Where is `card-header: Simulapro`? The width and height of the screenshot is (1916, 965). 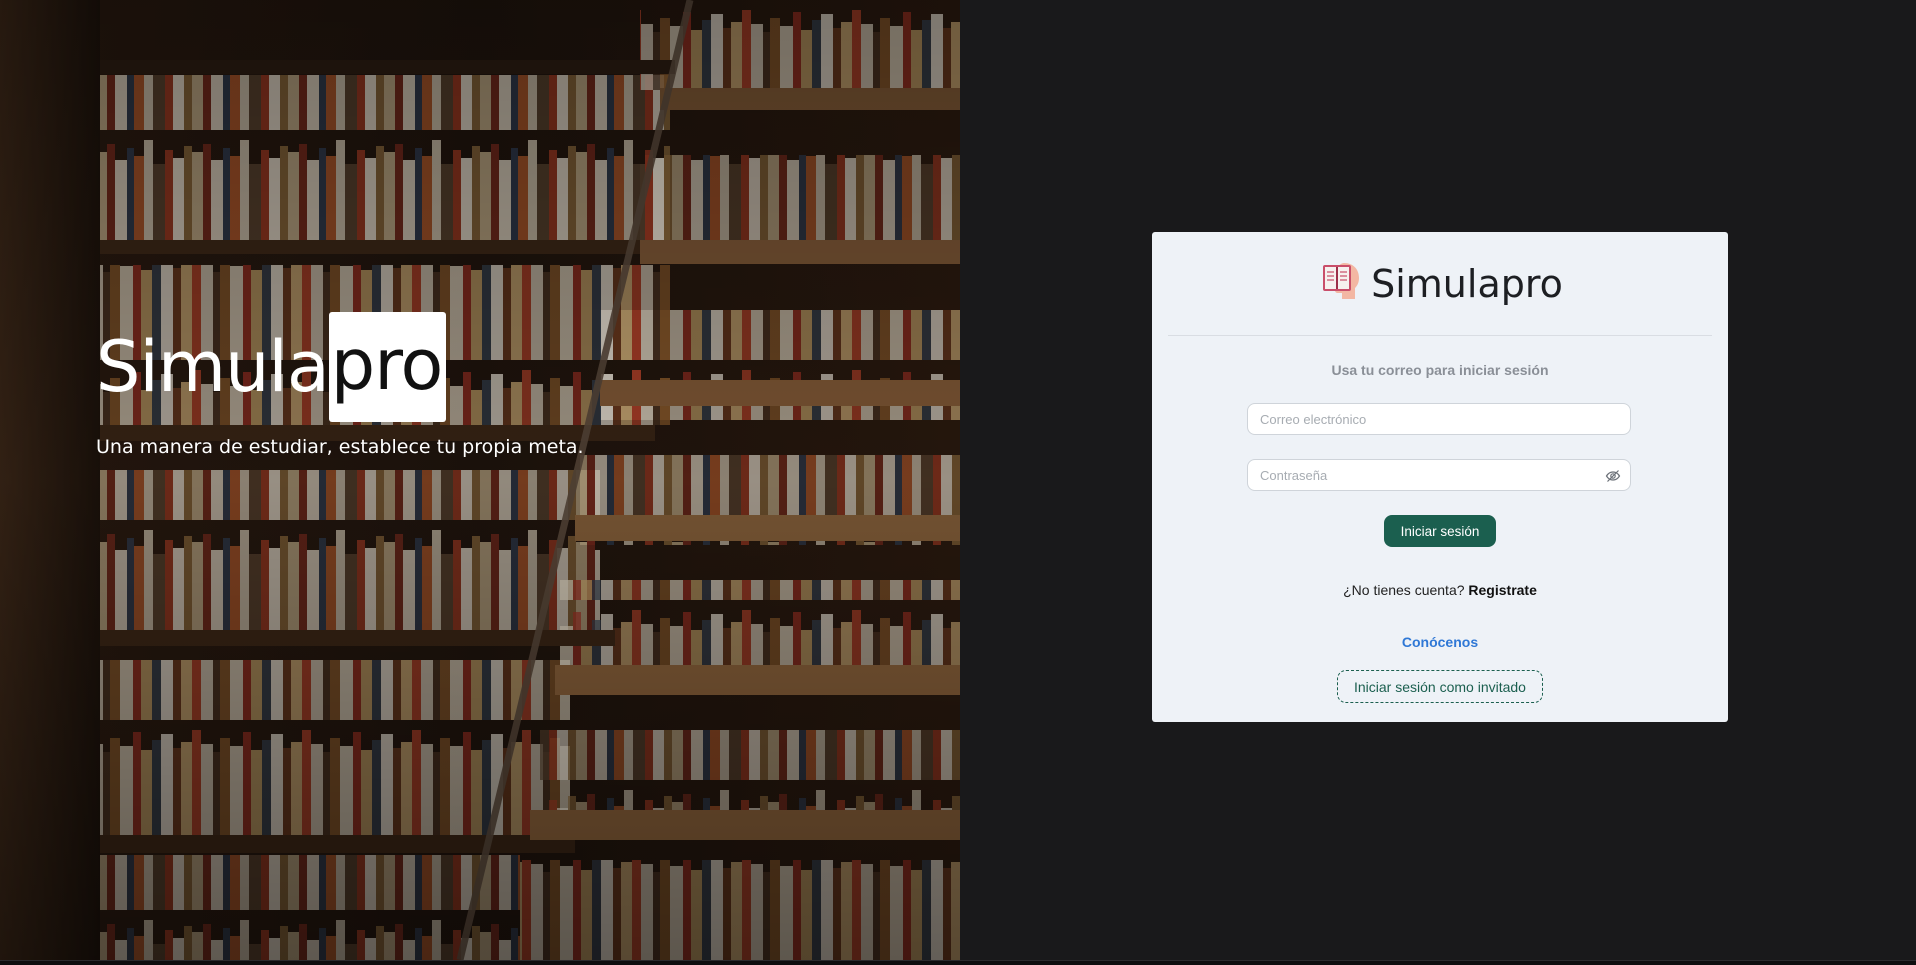
card-header: Simulapro is located at coordinates (1440, 284).